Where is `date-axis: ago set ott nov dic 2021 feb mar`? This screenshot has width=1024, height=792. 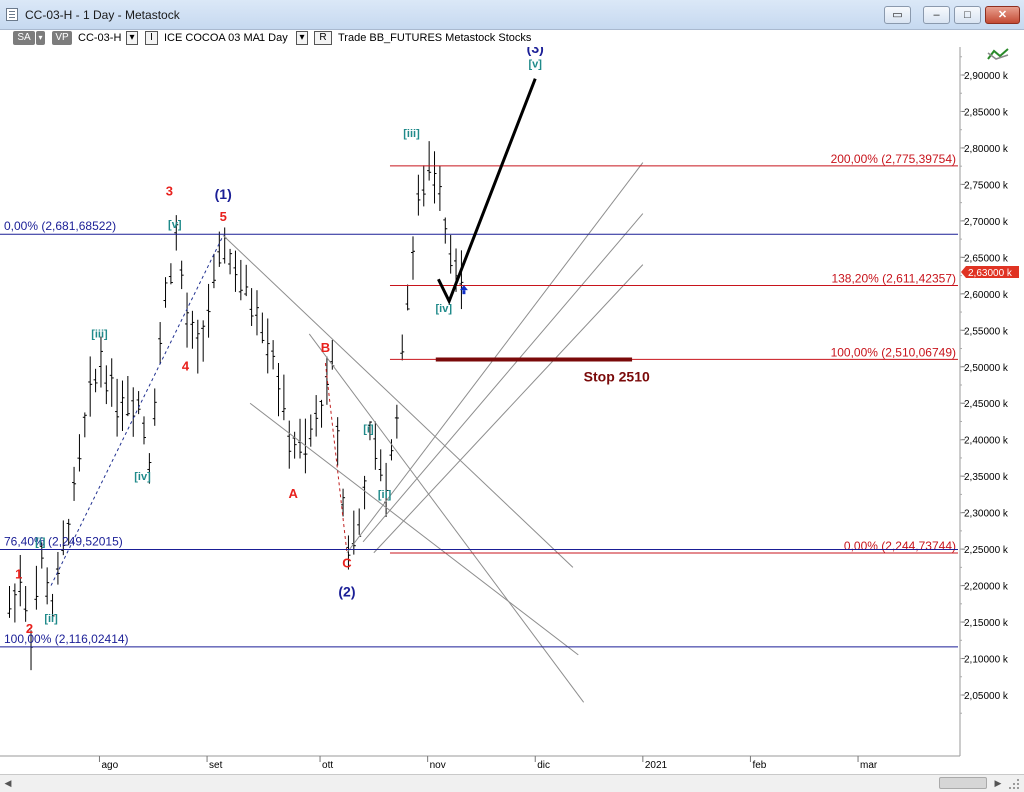 date-axis: ago set ott nov dic 2021 feb mar is located at coordinates (488, 763).